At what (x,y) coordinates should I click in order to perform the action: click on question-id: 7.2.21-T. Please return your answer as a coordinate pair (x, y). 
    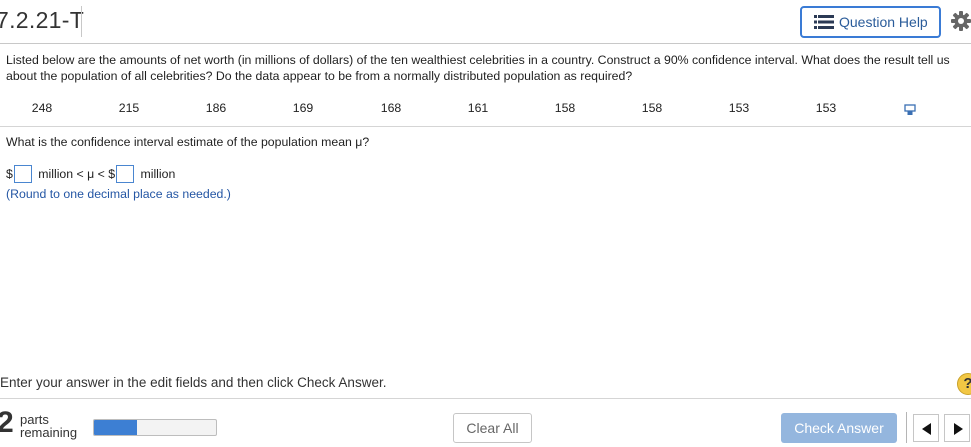
    Looking at the image, I should click on (42, 20).